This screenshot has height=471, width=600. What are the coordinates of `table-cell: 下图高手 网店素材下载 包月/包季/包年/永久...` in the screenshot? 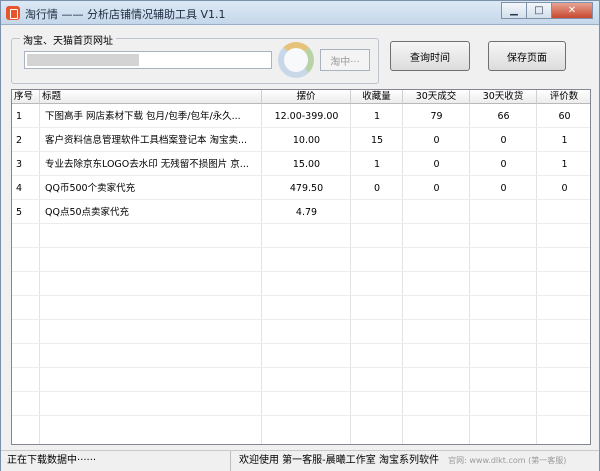 It's located at (152, 116).